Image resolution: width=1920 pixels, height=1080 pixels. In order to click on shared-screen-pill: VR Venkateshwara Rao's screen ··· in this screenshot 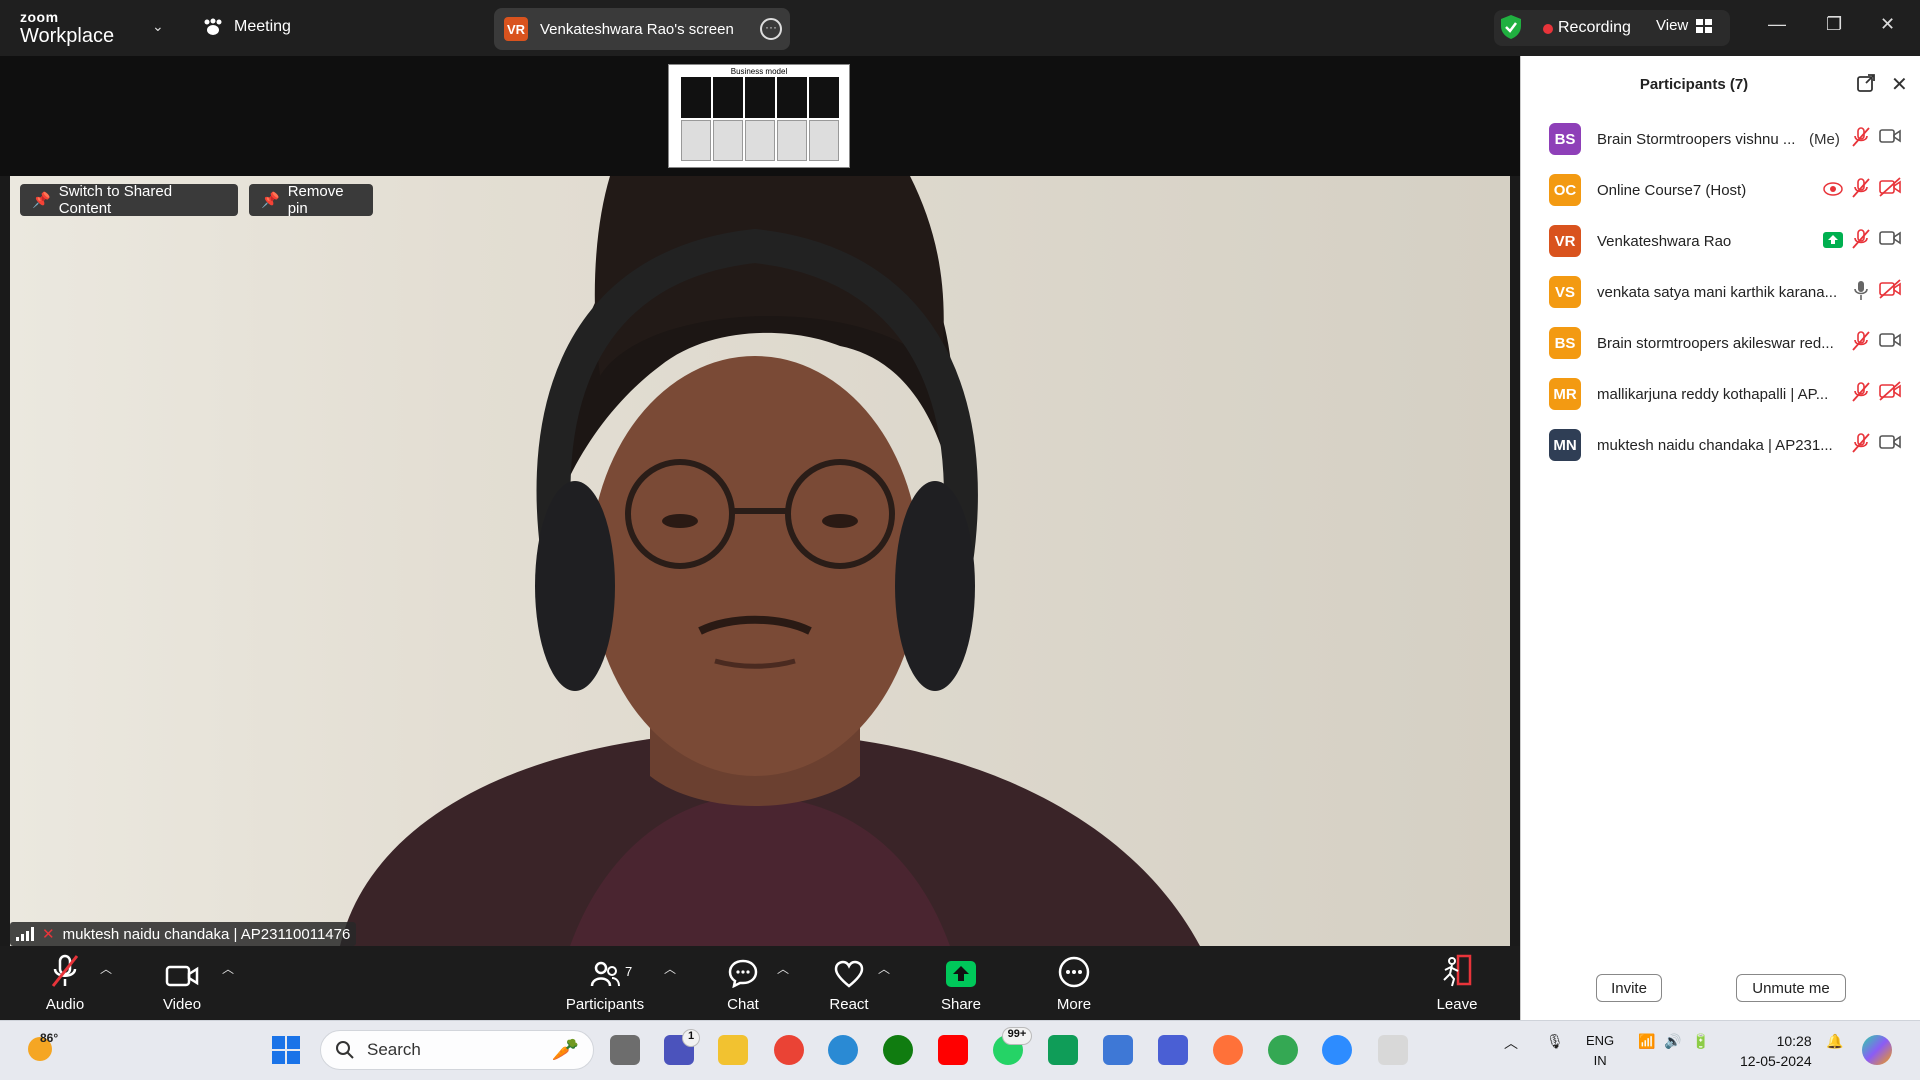, I will do `click(642, 29)`.